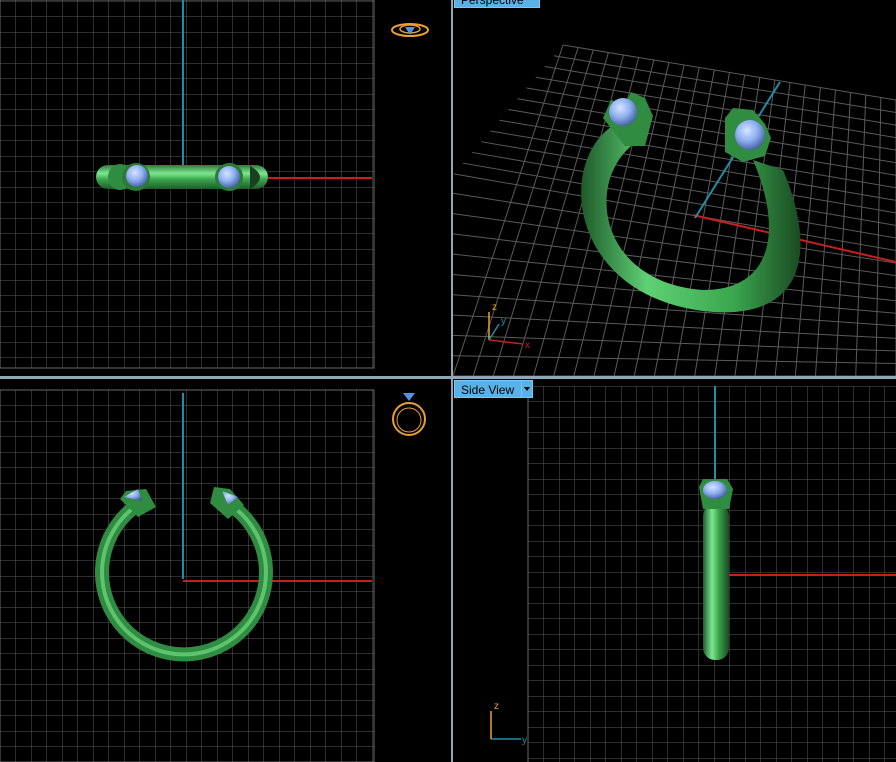 This screenshot has width=896, height=762. I want to click on side-view-label: Side View, so click(488, 389).